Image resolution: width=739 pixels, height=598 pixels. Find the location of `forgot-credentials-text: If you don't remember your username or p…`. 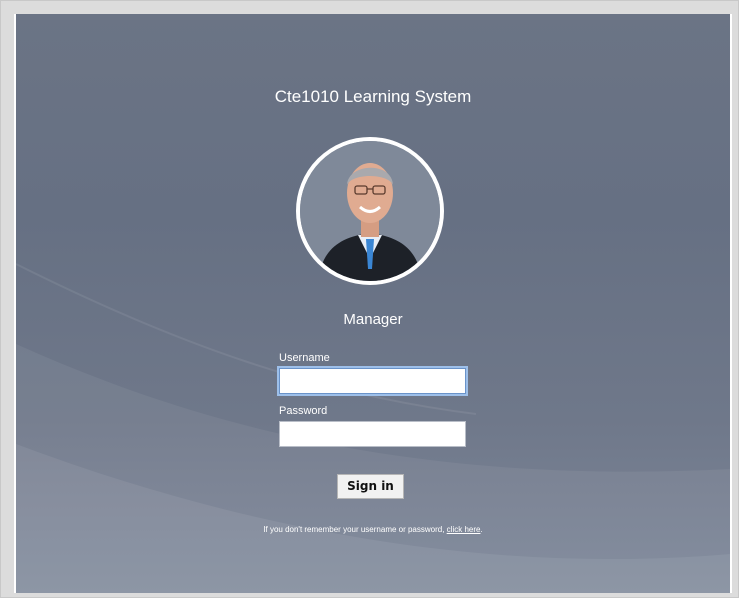

forgot-credentials-text: If you don't remember your username or p… is located at coordinates (373, 529).